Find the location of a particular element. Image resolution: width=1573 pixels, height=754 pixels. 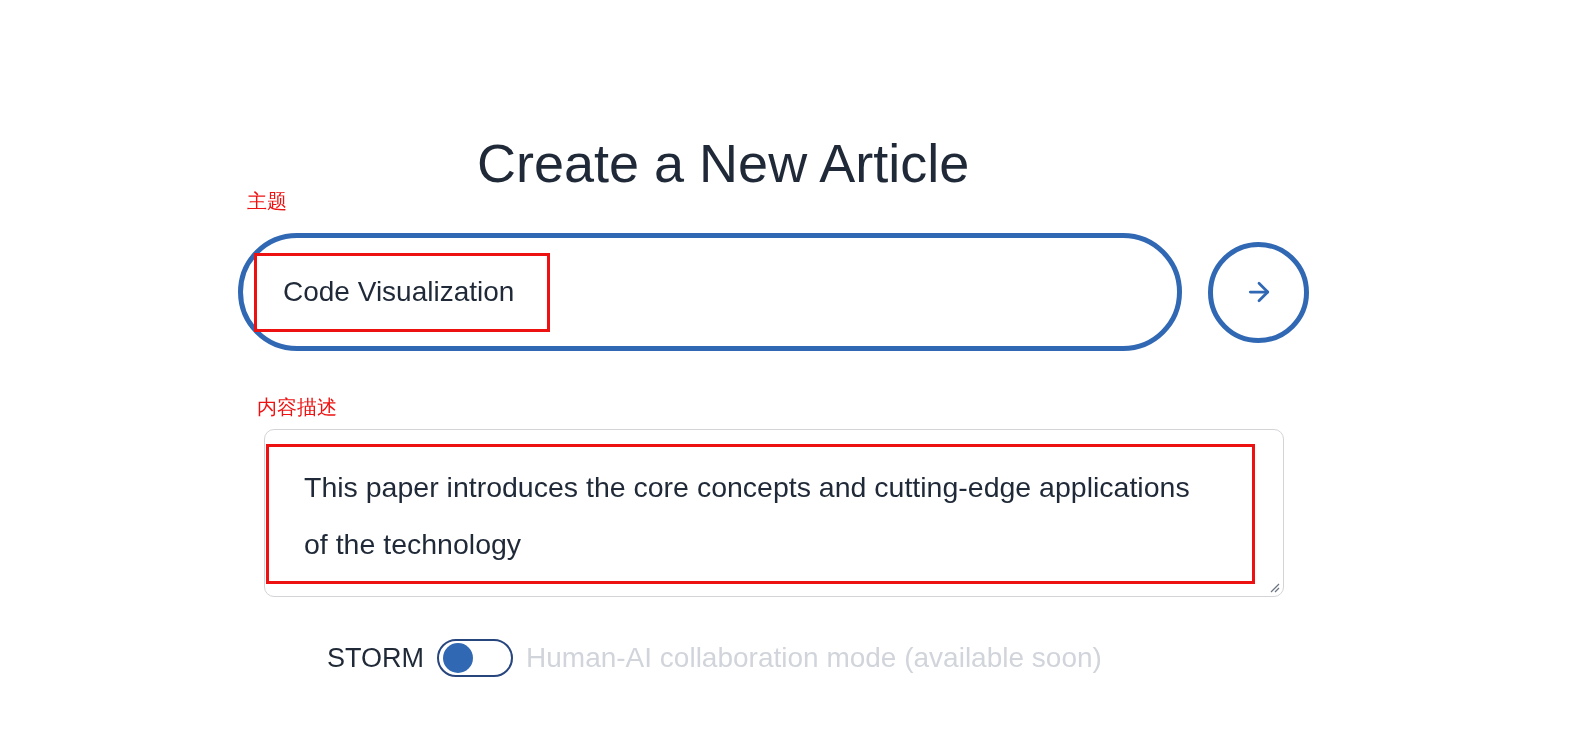

resize-handle-icon is located at coordinates (1275, 588).